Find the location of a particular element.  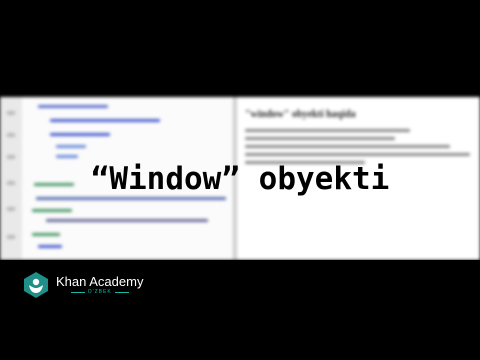

blurred-toolbar-band is located at coordinates (240, 71).